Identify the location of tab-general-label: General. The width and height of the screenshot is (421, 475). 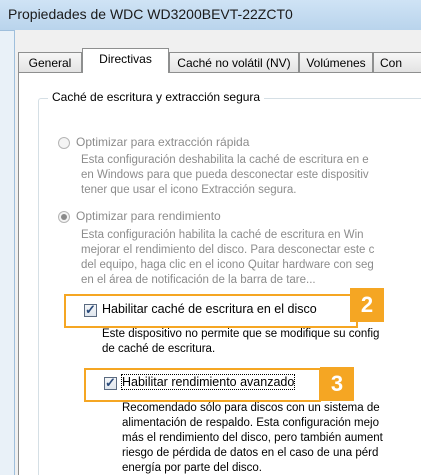
(50, 63).